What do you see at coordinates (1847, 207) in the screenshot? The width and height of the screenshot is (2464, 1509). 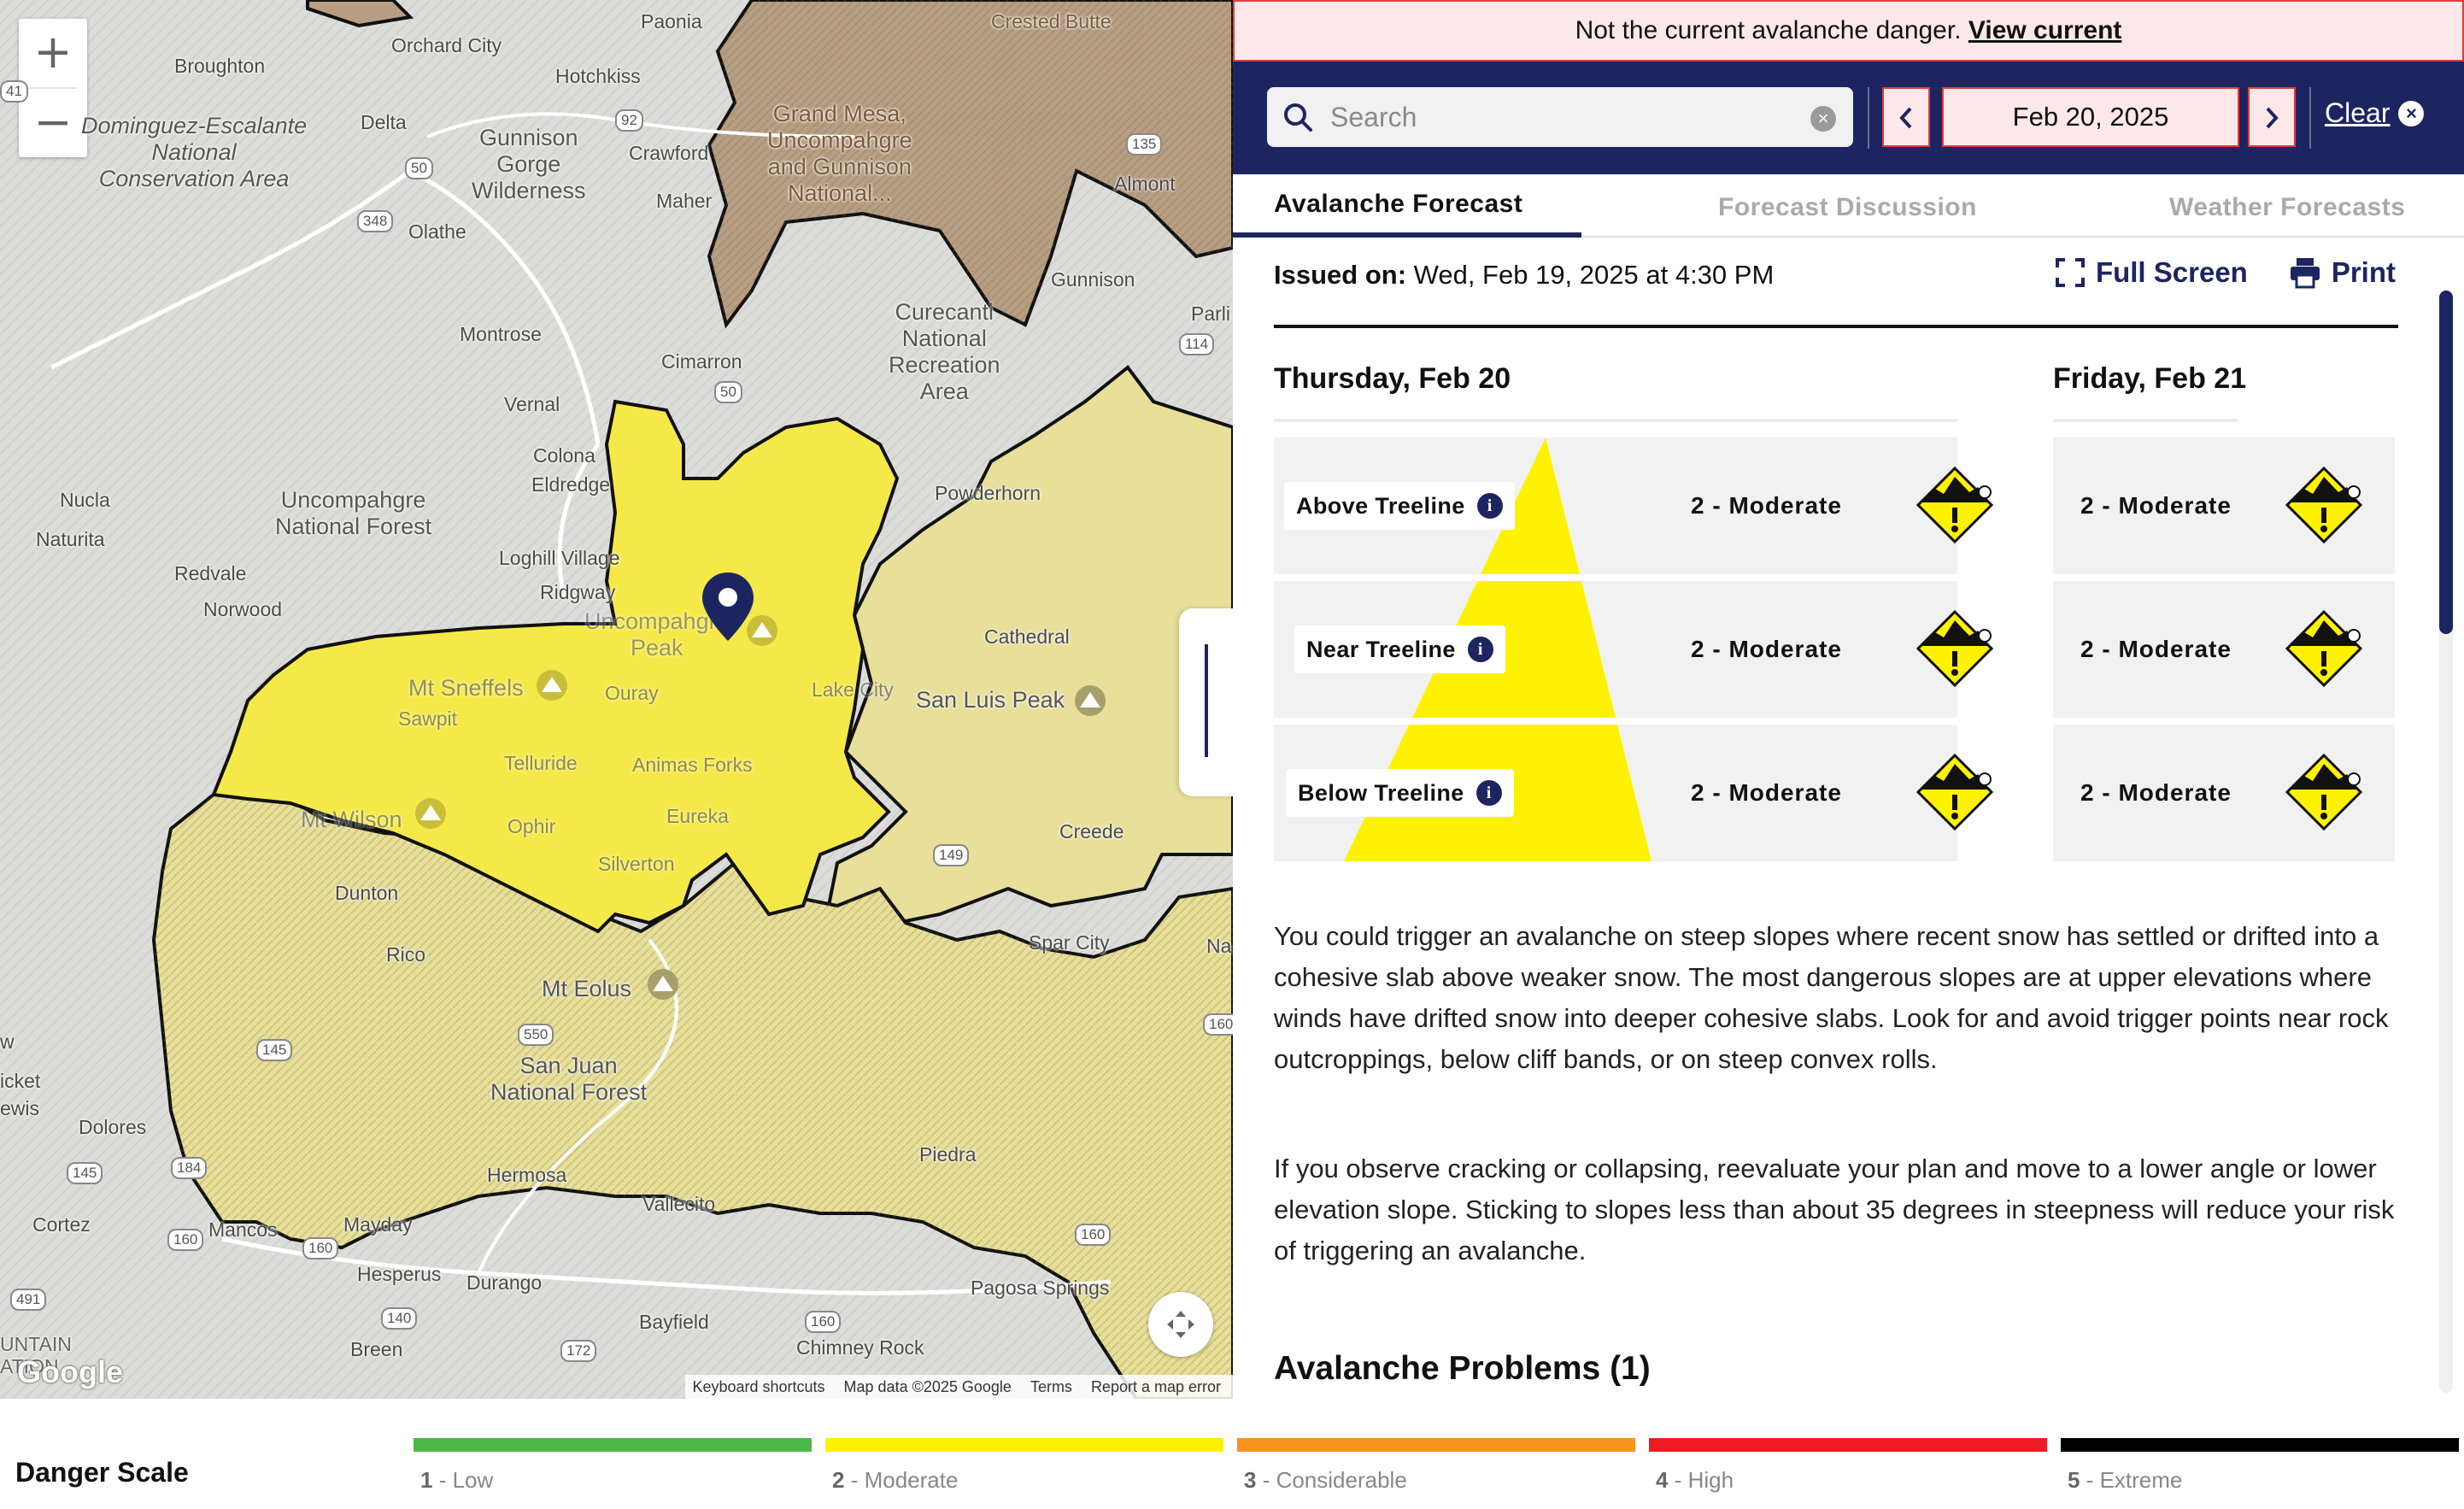 I see `tab-forecast-discussion: Forecast Discussion` at bounding box center [1847, 207].